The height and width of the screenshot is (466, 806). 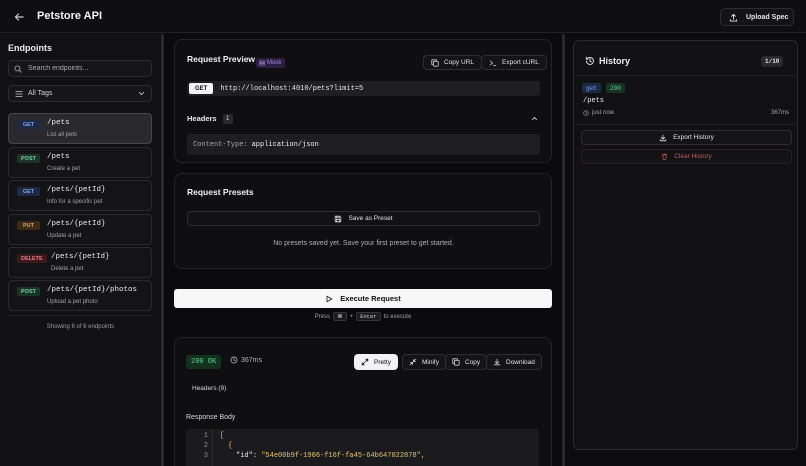 What do you see at coordinates (211, 417) in the screenshot?
I see `response-body-label: Response Body` at bounding box center [211, 417].